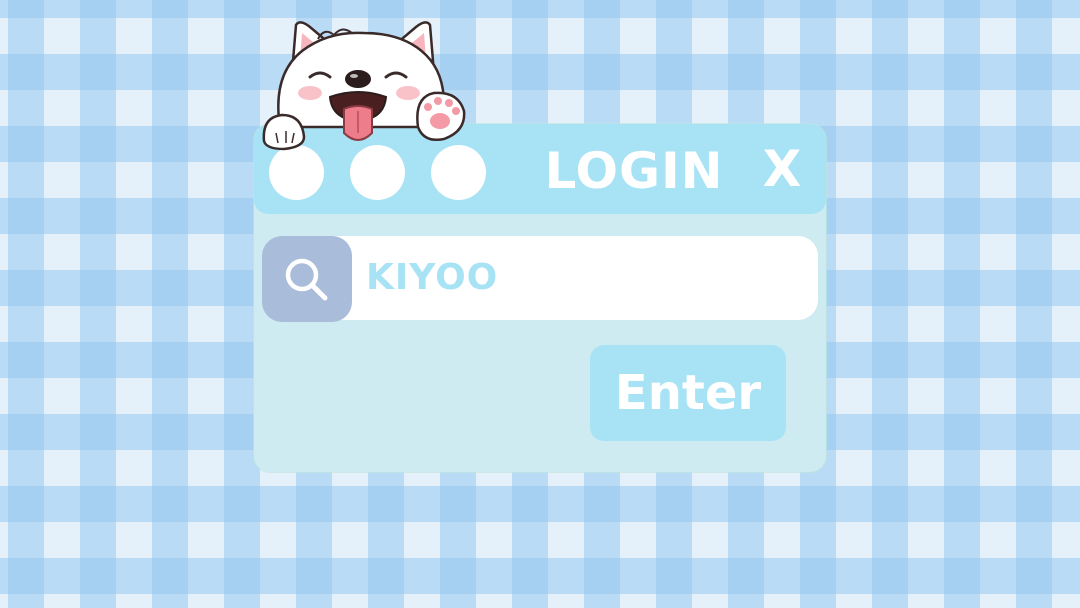 Image resolution: width=1080 pixels, height=608 pixels. Describe the element at coordinates (540, 279) in the screenshot. I see `search-field: KIYOO` at that location.